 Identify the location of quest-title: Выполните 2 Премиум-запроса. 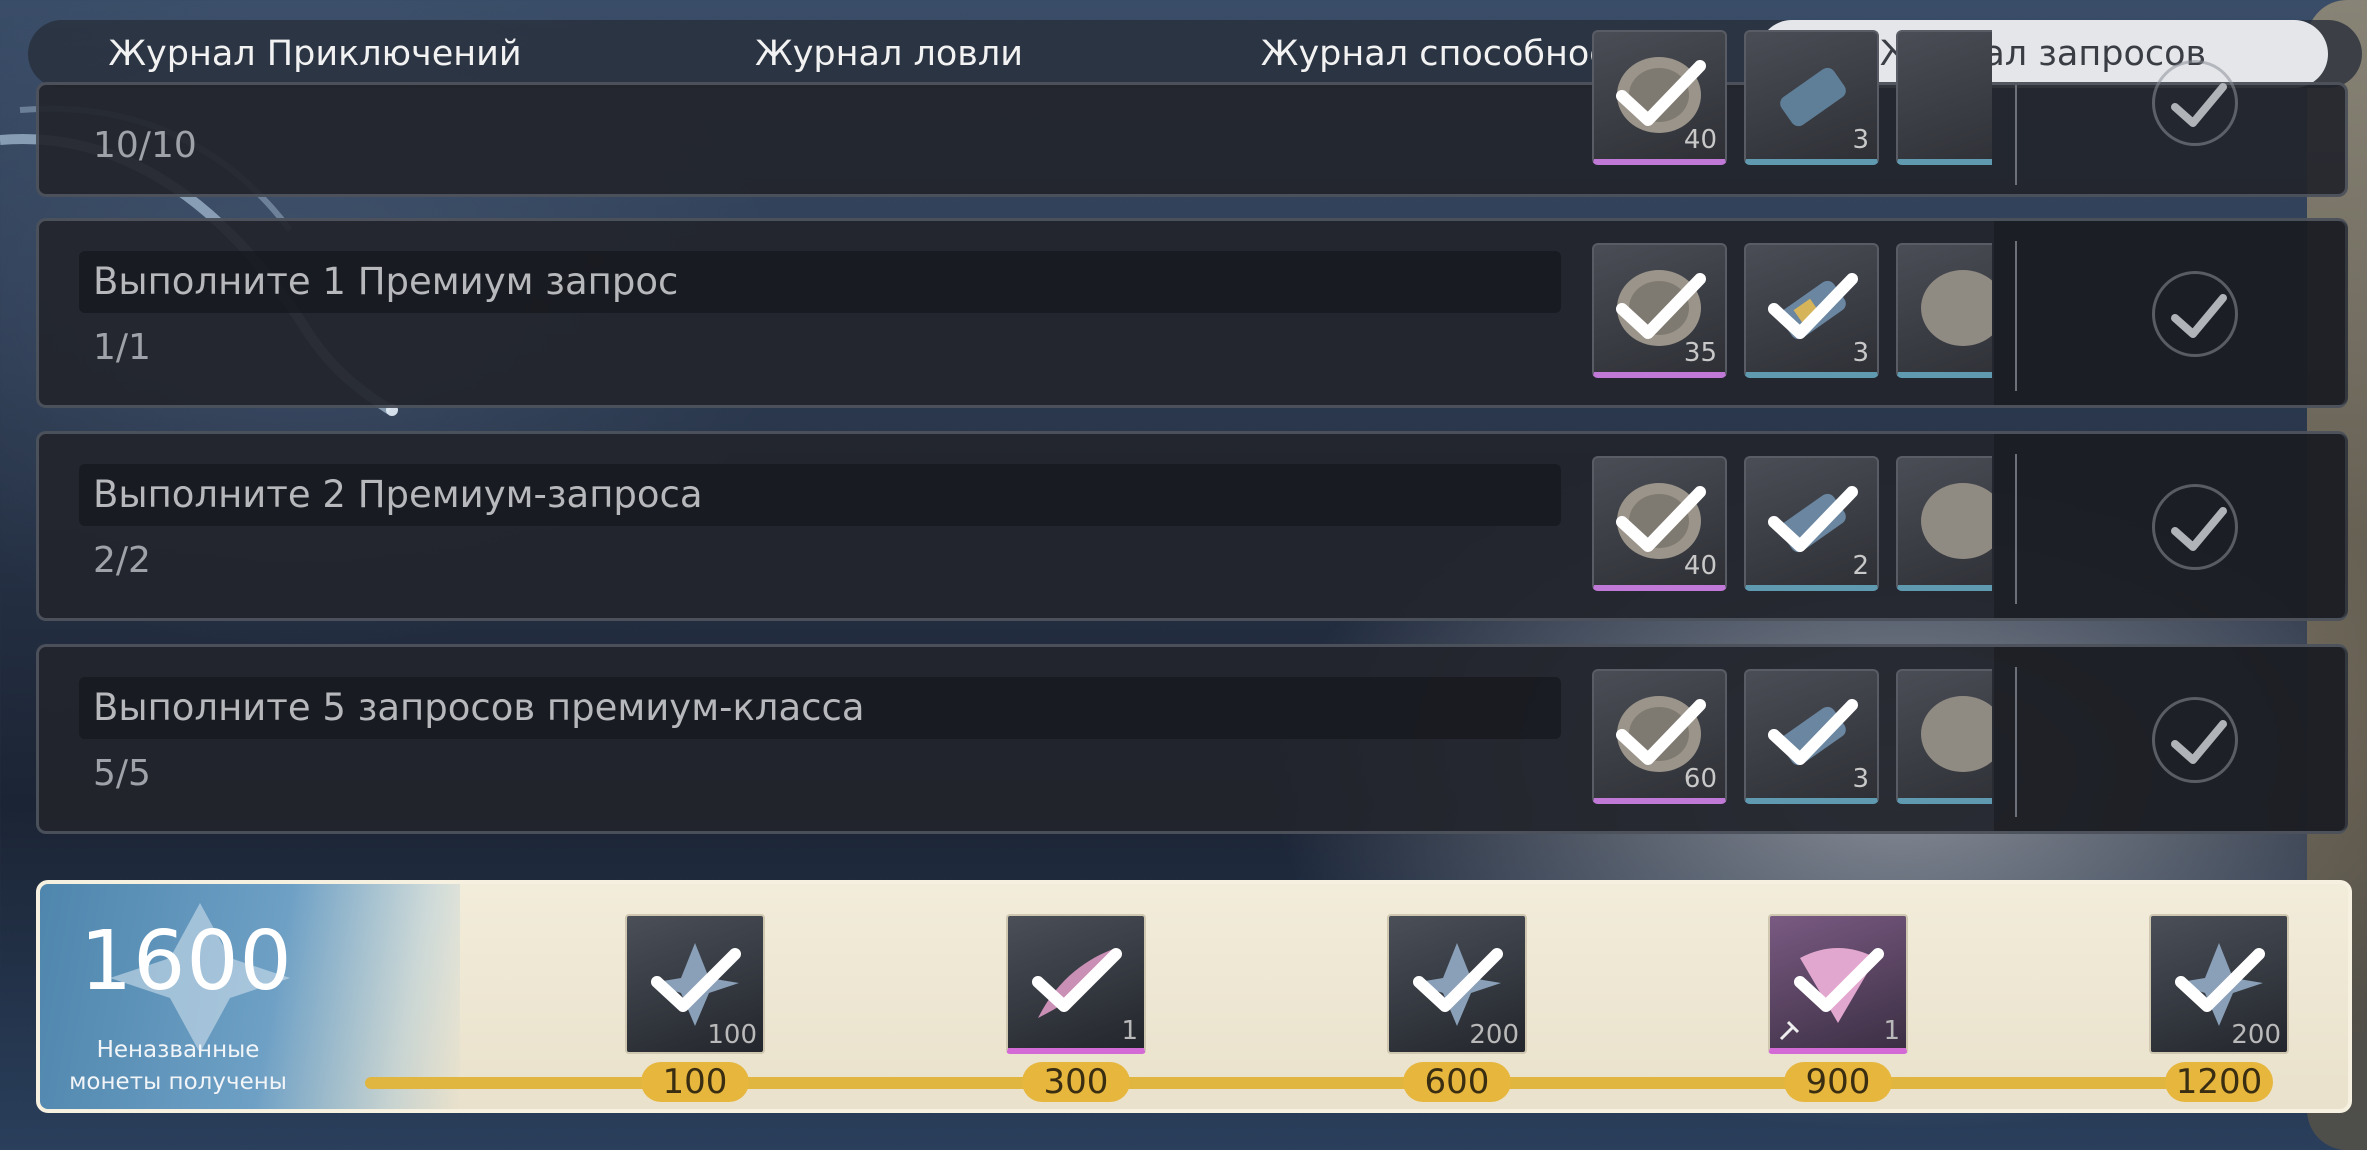
(820, 495).